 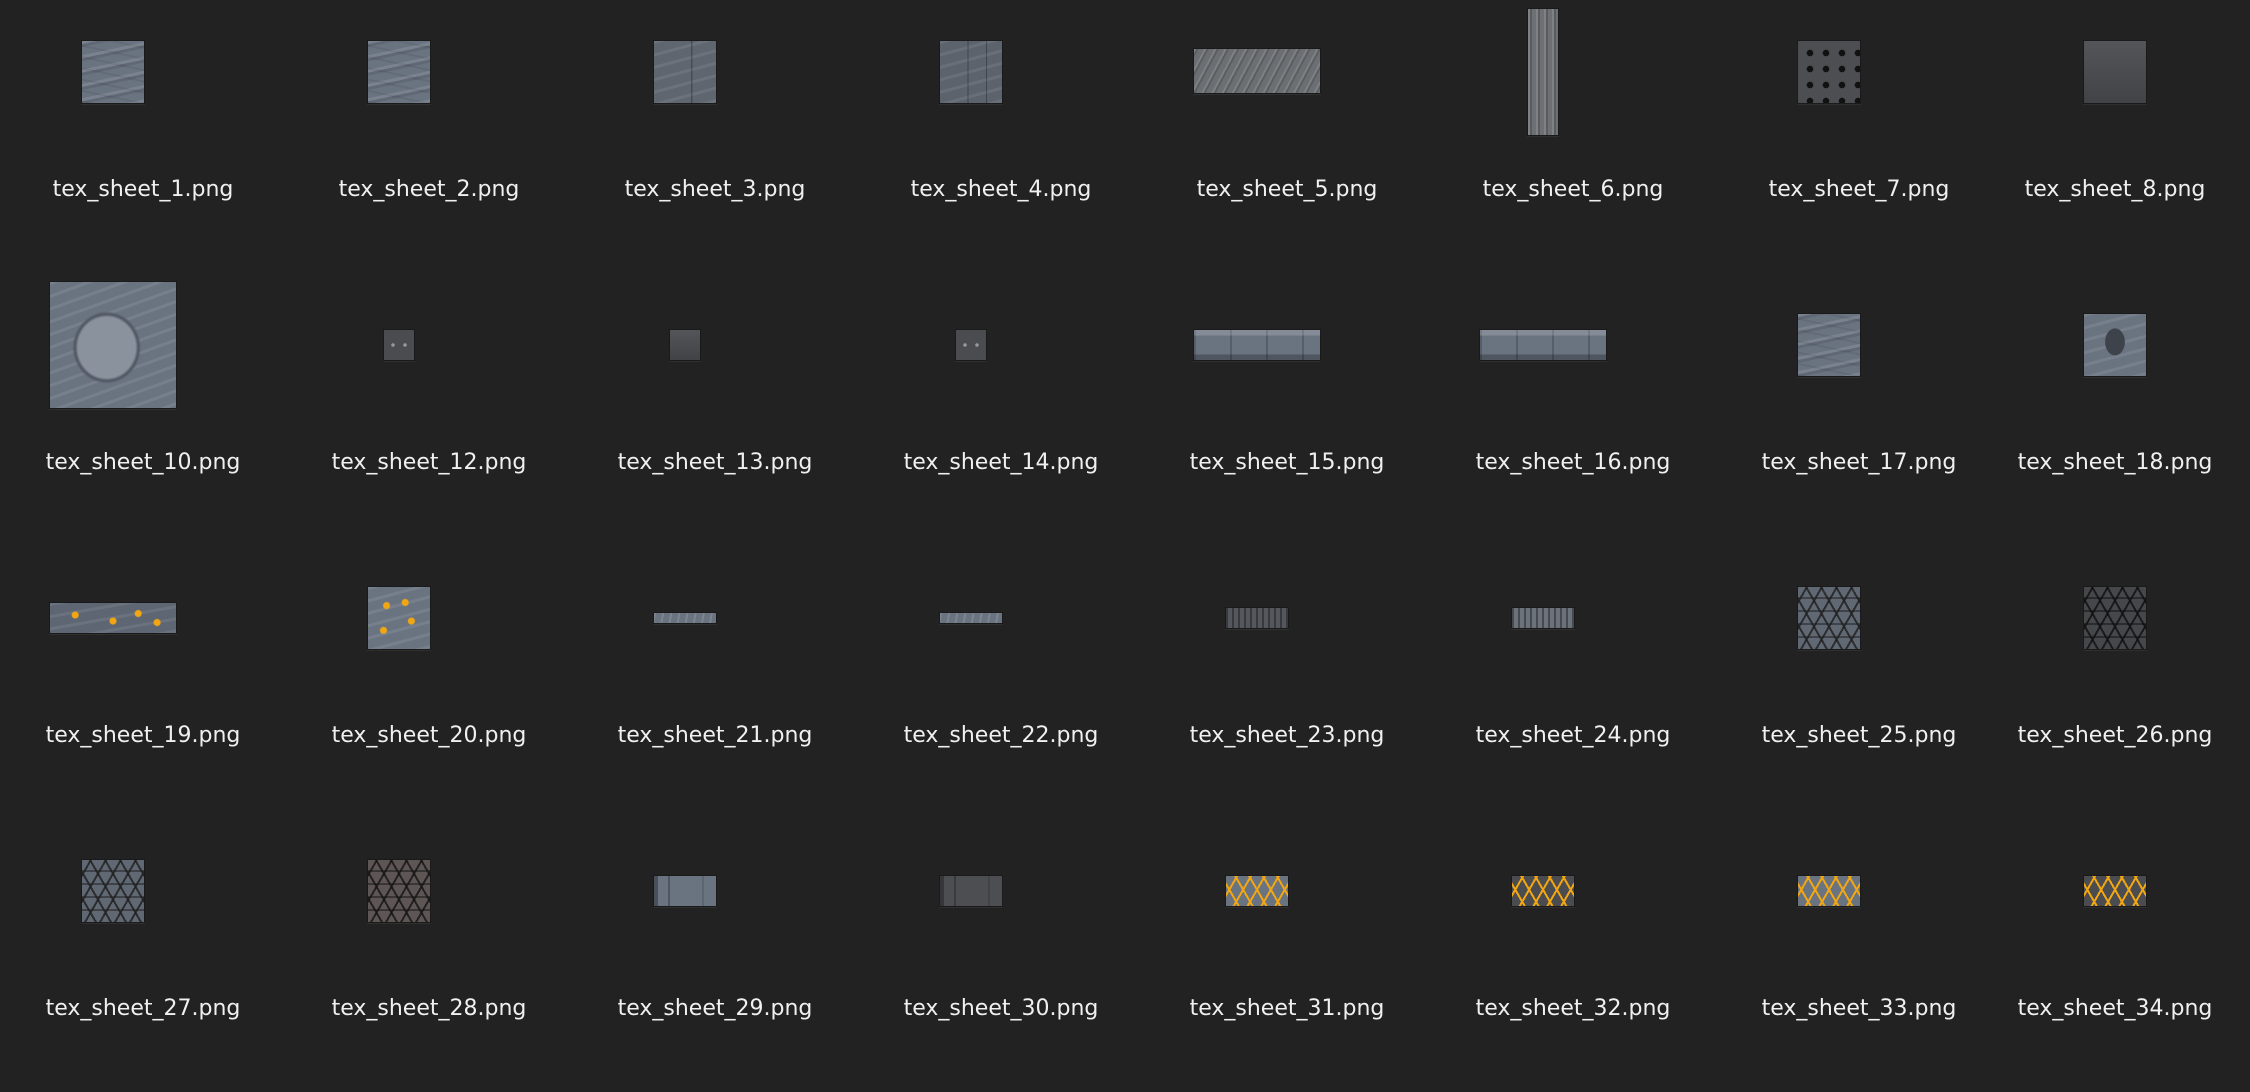 I want to click on file-name-label: tex_sheet_16.png, so click(x=1573, y=462).